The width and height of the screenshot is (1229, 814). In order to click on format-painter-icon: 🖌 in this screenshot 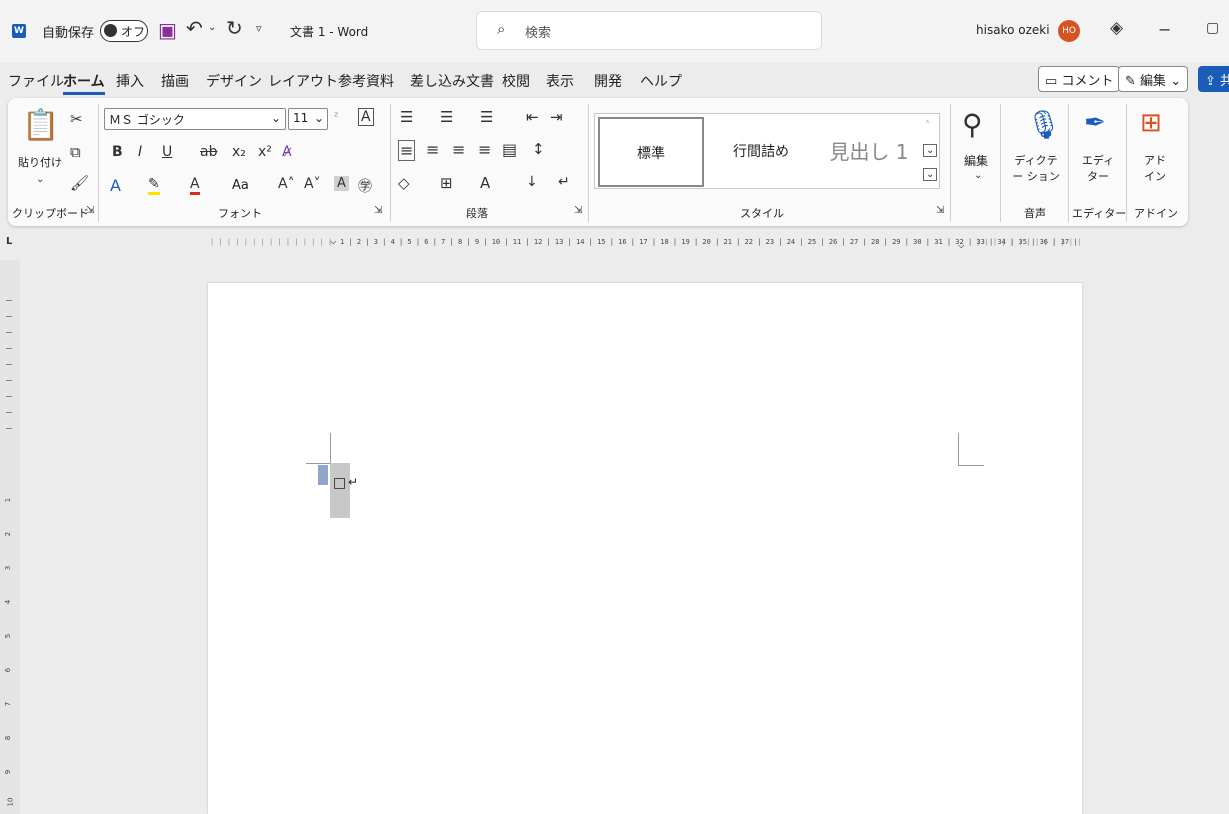, I will do `click(79, 183)`.